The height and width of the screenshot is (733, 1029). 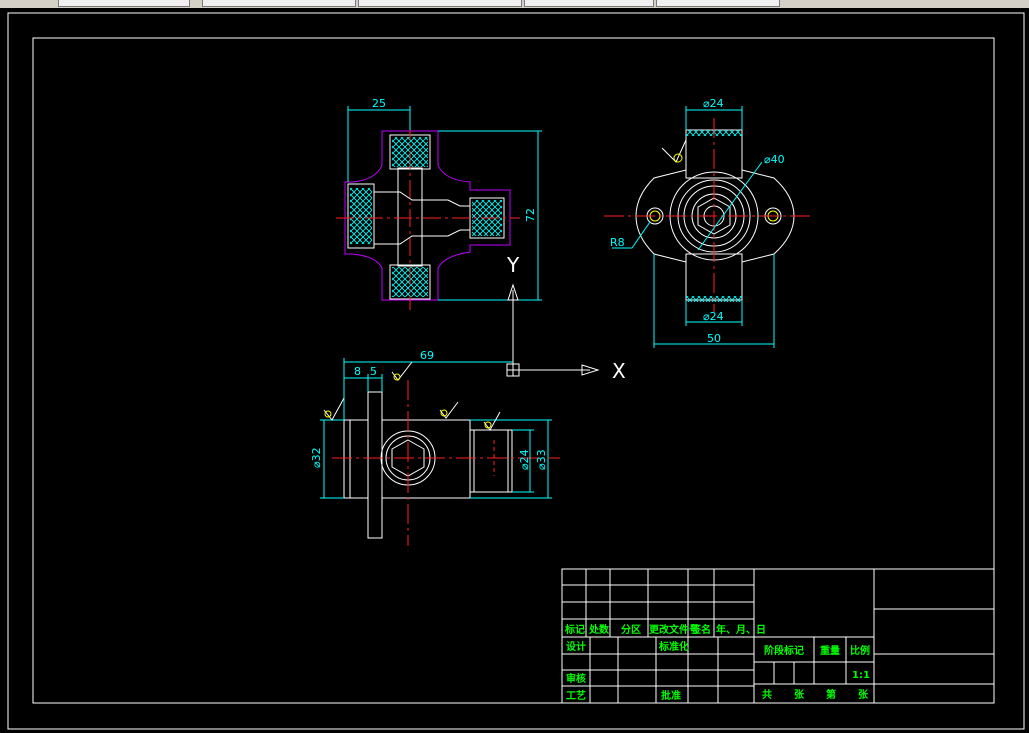 I want to click on dim-top-dia: ⌀24, so click(x=713, y=103).